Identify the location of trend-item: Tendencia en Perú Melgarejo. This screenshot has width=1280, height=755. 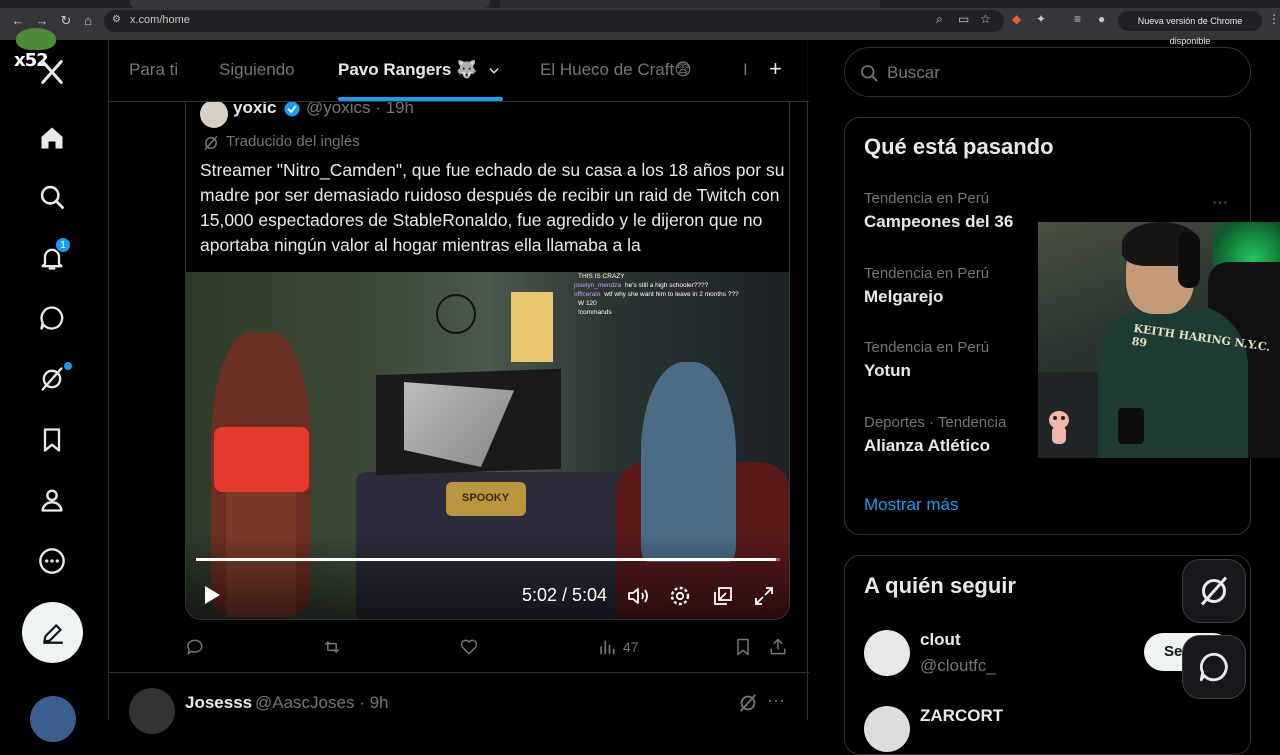
(926, 286).